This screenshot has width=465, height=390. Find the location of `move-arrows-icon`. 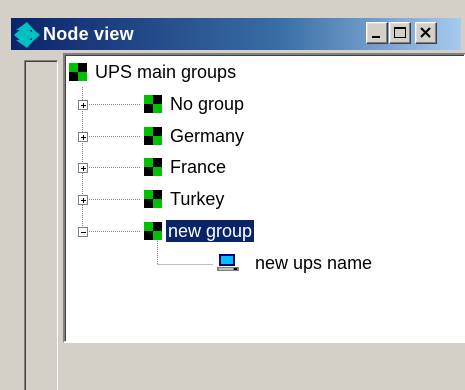

move-arrows-icon is located at coordinates (27, 35).